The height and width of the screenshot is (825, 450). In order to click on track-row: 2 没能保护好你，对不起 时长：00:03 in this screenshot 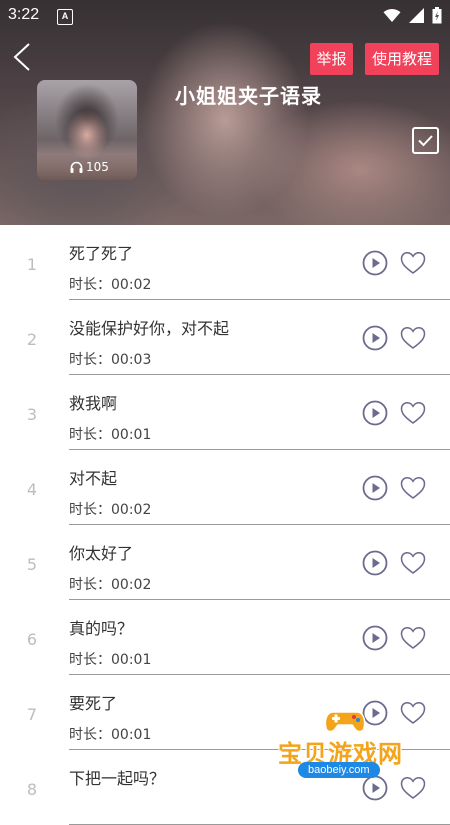, I will do `click(225, 337)`.